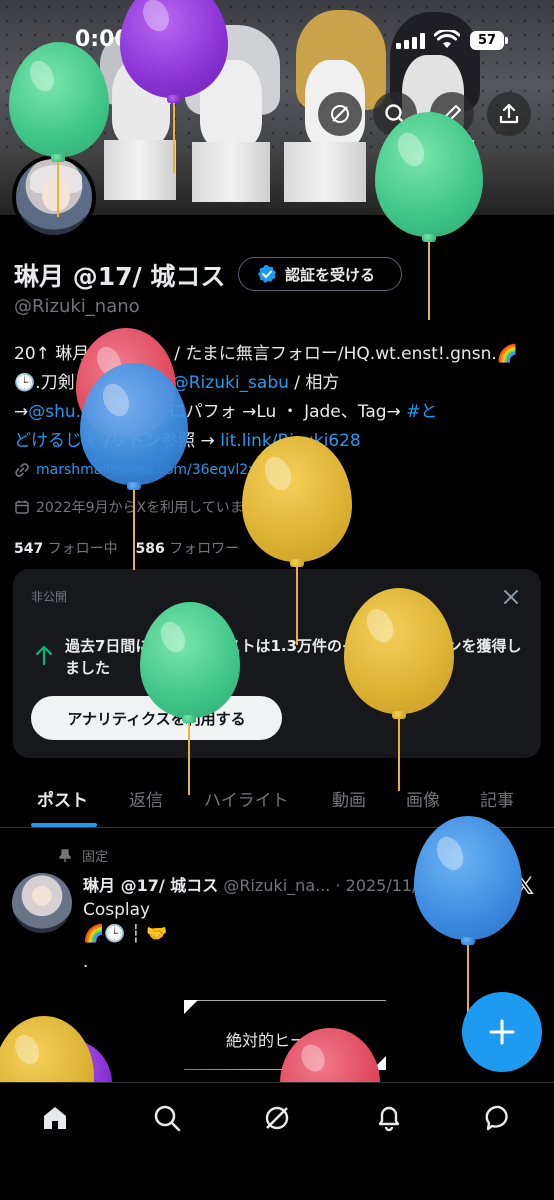 The height and width of the screenshot is (1200, 554). Describe the element at coordinates (120, 276) in the screenshot. I see `profile-display-name: 琳月 @17/ 城コス` at that location.